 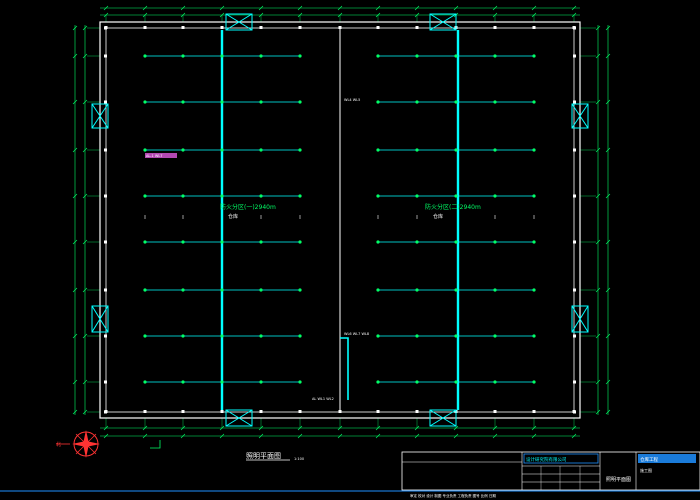 What do you see at coordinates (248, 207) in the screenshot?
I see `zone-left-label: 防火分区(一)2940m` at bounding box center [248, 207].